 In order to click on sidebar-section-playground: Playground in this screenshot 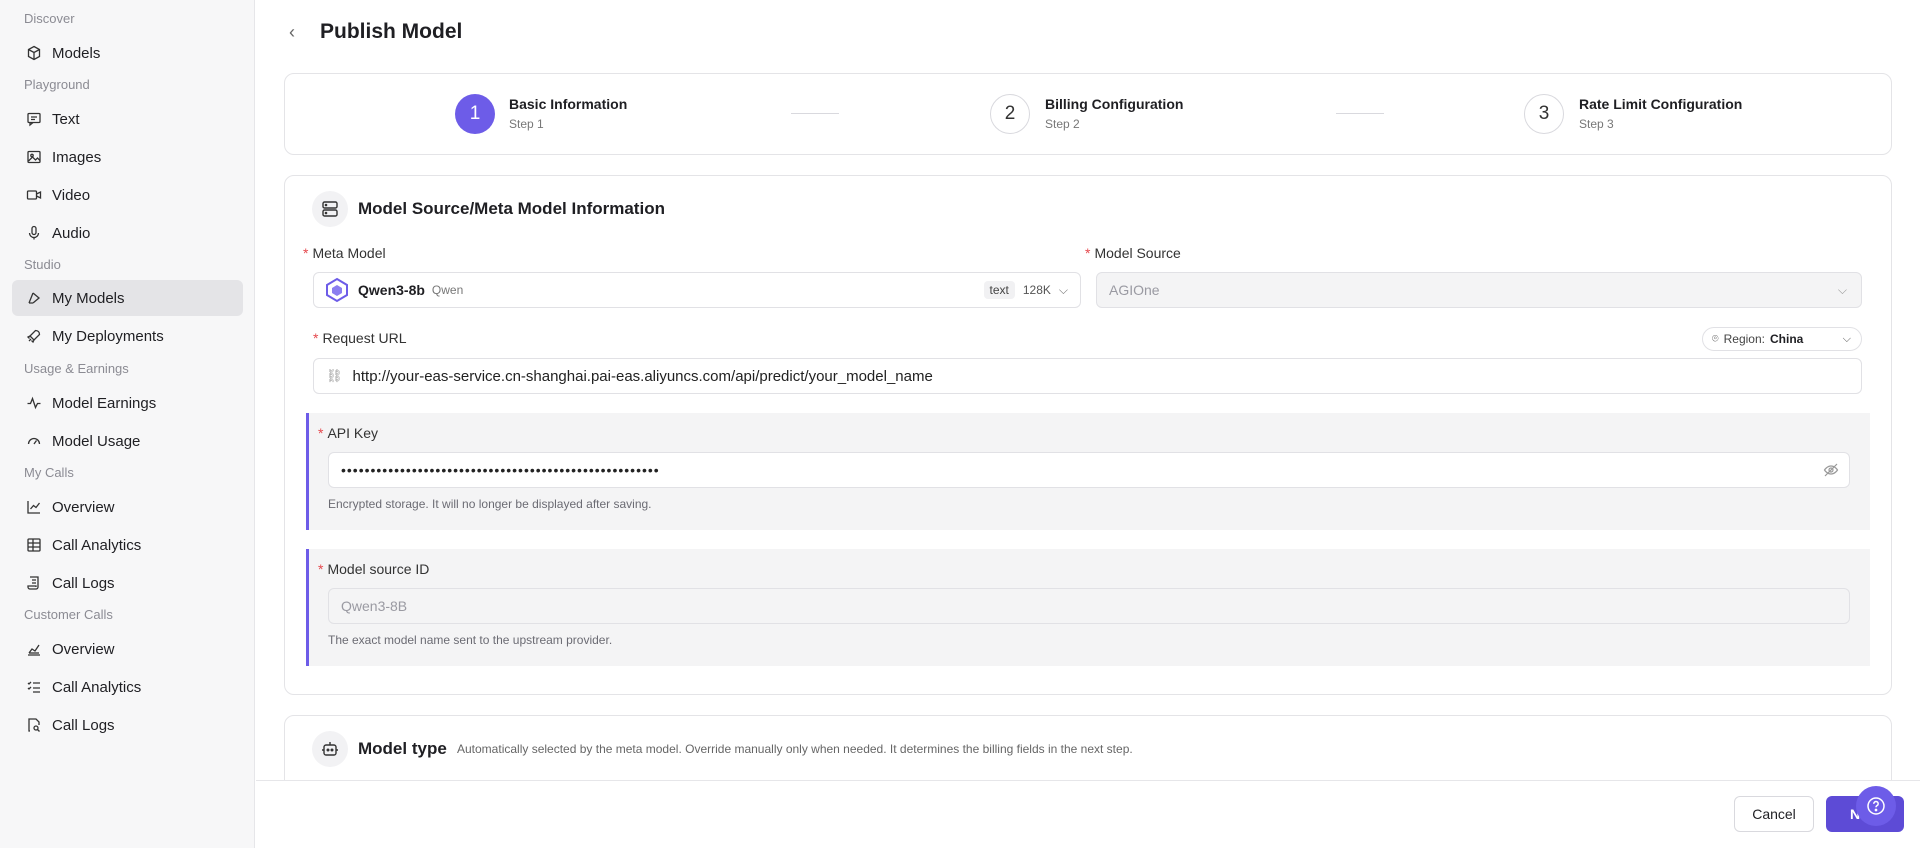, I will do `click(57, 84)`.